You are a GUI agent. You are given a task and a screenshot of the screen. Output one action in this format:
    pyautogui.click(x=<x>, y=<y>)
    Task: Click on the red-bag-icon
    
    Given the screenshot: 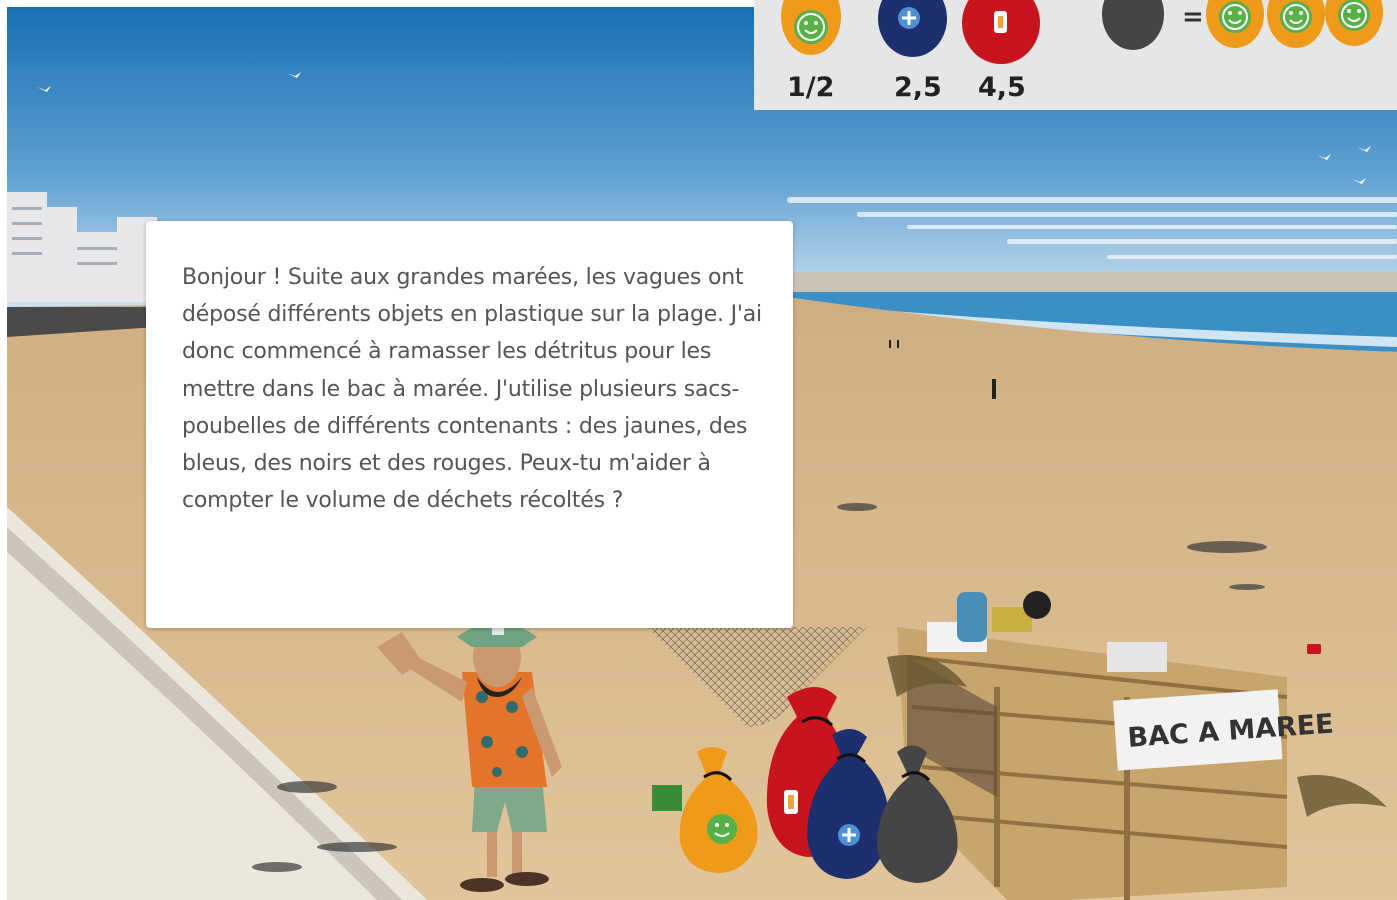 What is the action you would take?
    pyautogui.click(x=1001, y=32)
    